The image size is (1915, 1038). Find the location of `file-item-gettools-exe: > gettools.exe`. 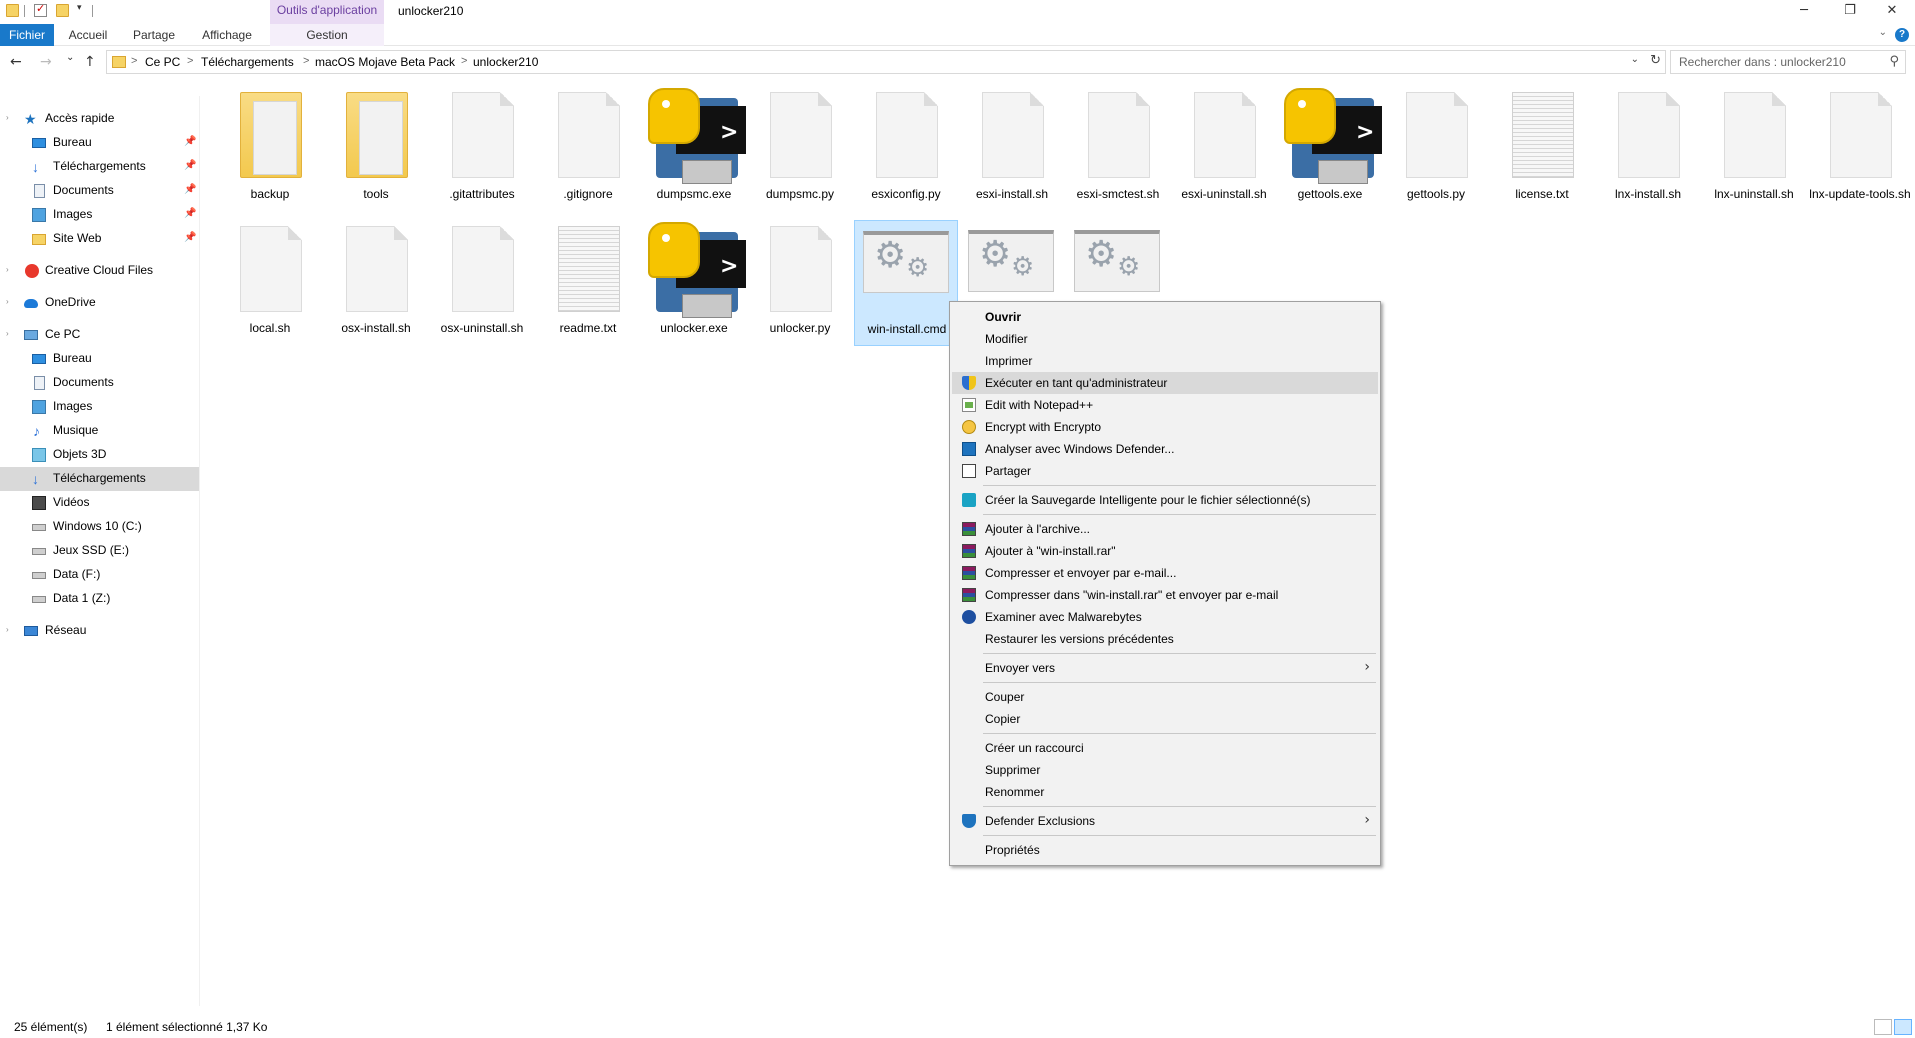

file-item-gettools-exe: > gettools.exe is located at coordinates (1330, 149).